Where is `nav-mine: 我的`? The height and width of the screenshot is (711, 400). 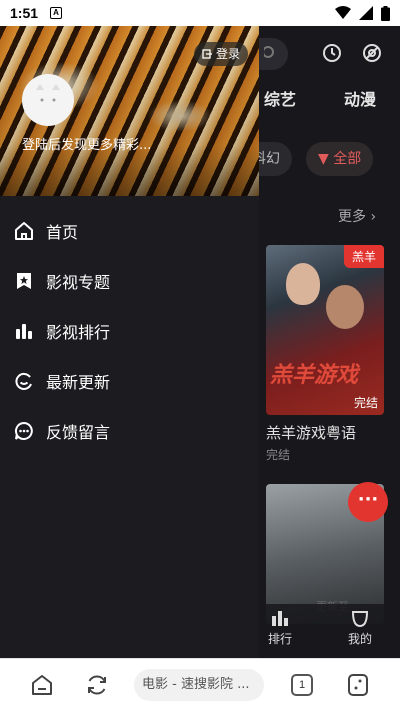 nav-mine: 我的 is located at coordinates (360, 625).